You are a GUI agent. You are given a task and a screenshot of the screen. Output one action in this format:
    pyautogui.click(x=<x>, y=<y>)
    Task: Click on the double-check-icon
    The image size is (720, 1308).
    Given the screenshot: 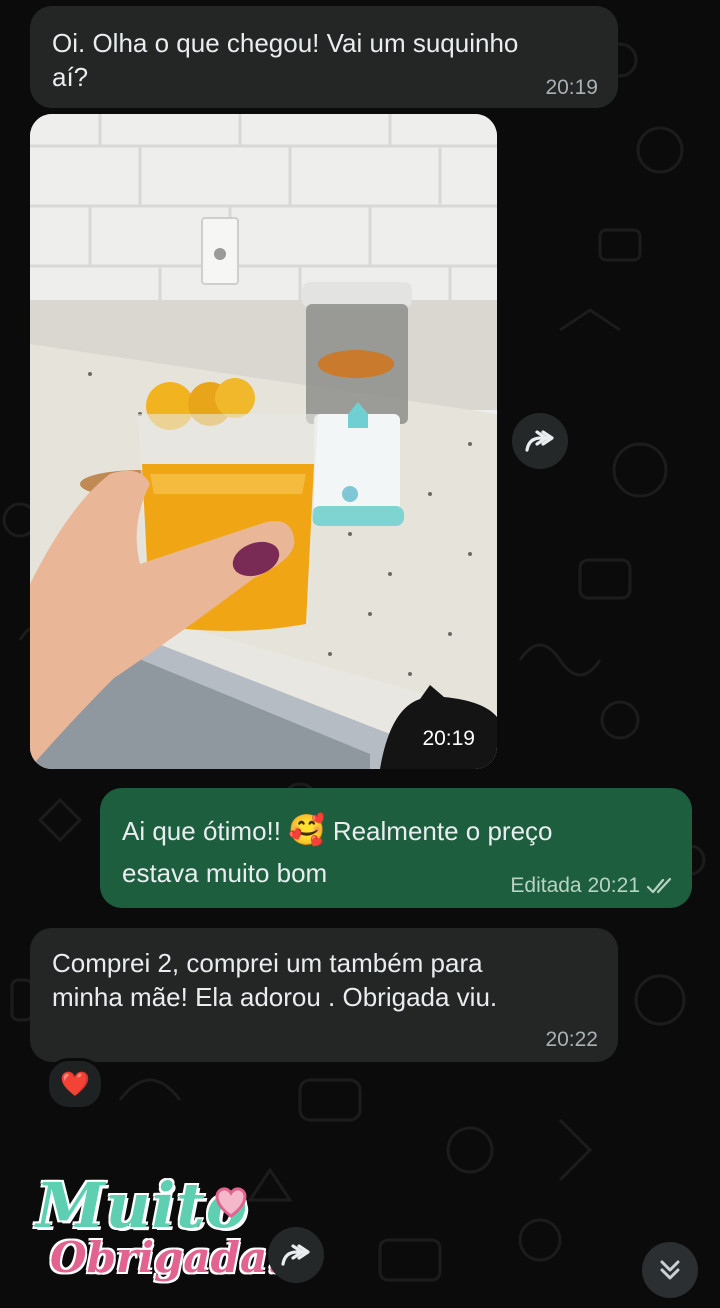 What is the action you would take?
    pyautogui.click(x=659, y=885)
    